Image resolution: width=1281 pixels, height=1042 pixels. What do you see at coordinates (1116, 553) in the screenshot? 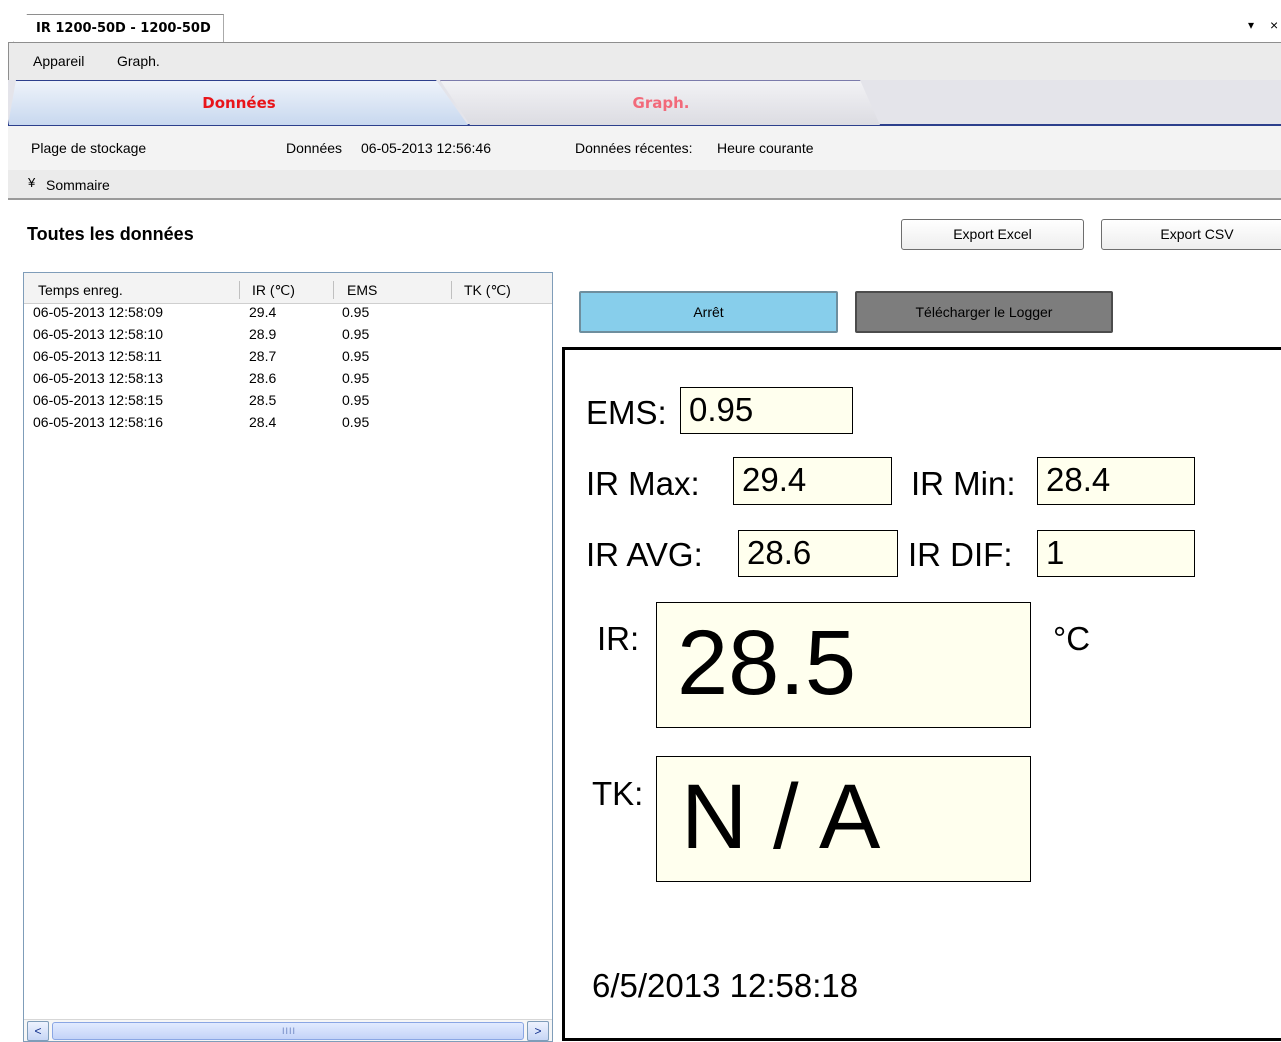
I see `ir-dif-value: 1` at bounding box center [1116, 553].